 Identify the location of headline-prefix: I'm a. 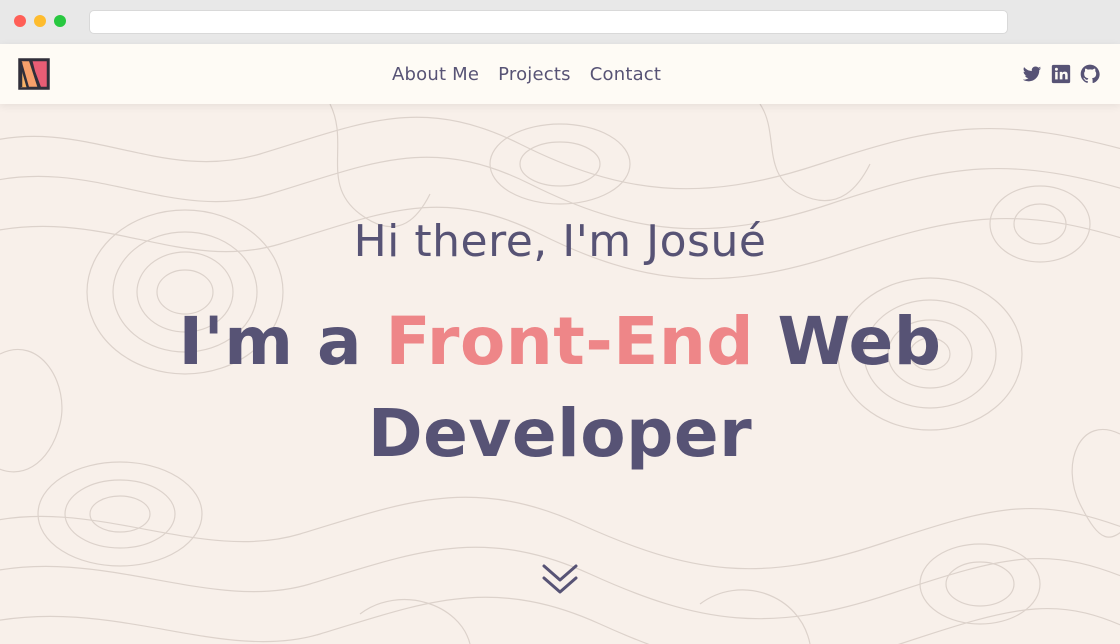
(270, 341).